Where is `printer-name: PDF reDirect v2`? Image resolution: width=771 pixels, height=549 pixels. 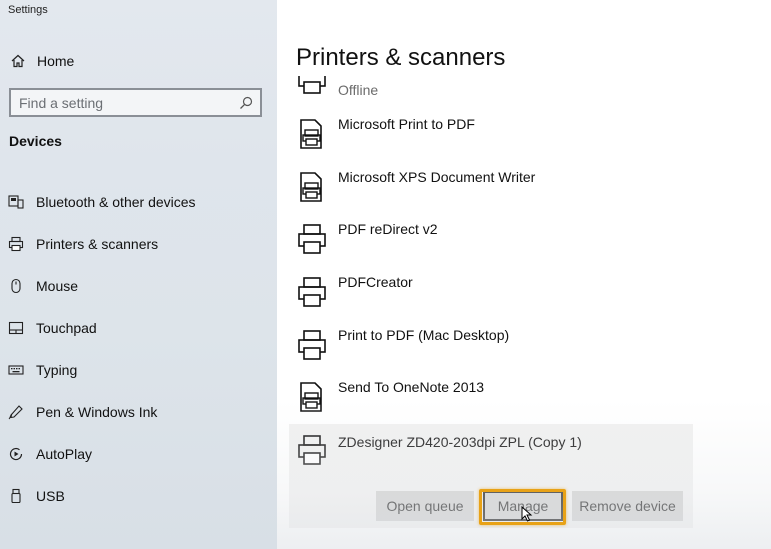 printer-name: PDF reDirect v2 is located at coordinates (388, 229).